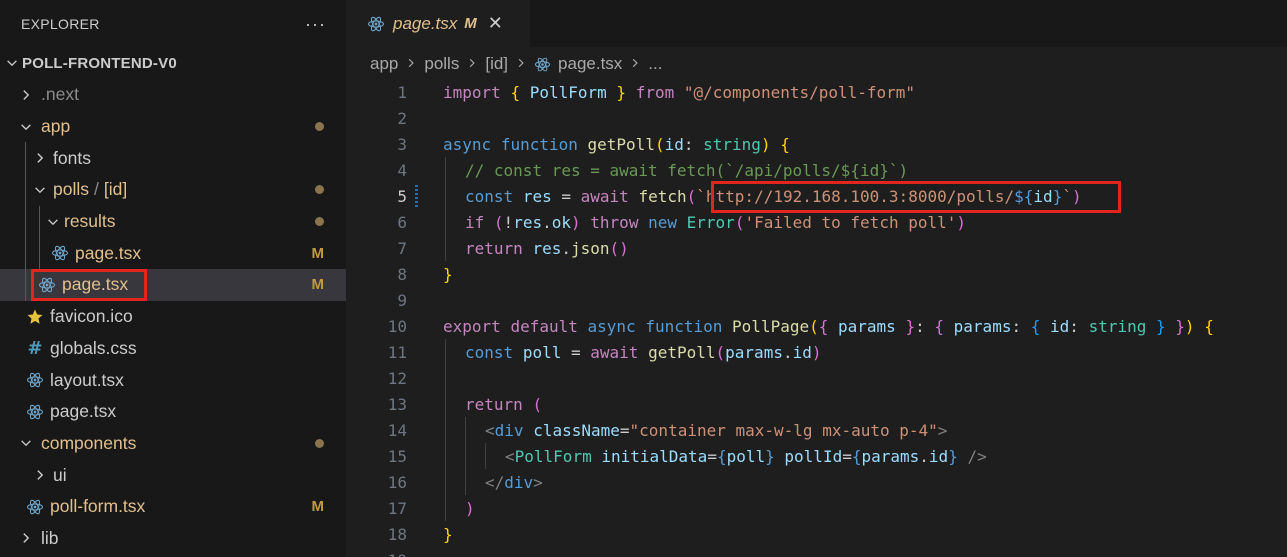  What do you see at coordinates (397, 352) in the screenshot?
I see `line-number: 11` at bounding box center [397, 352].